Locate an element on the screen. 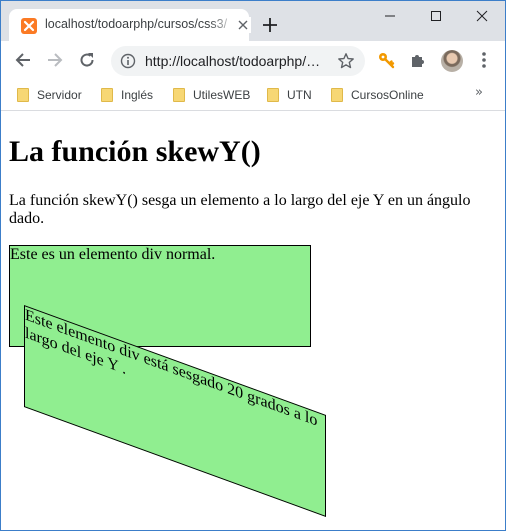 The width and height of the screenshot is (506, 531). reload-icon is located at coordinates (87, 60).